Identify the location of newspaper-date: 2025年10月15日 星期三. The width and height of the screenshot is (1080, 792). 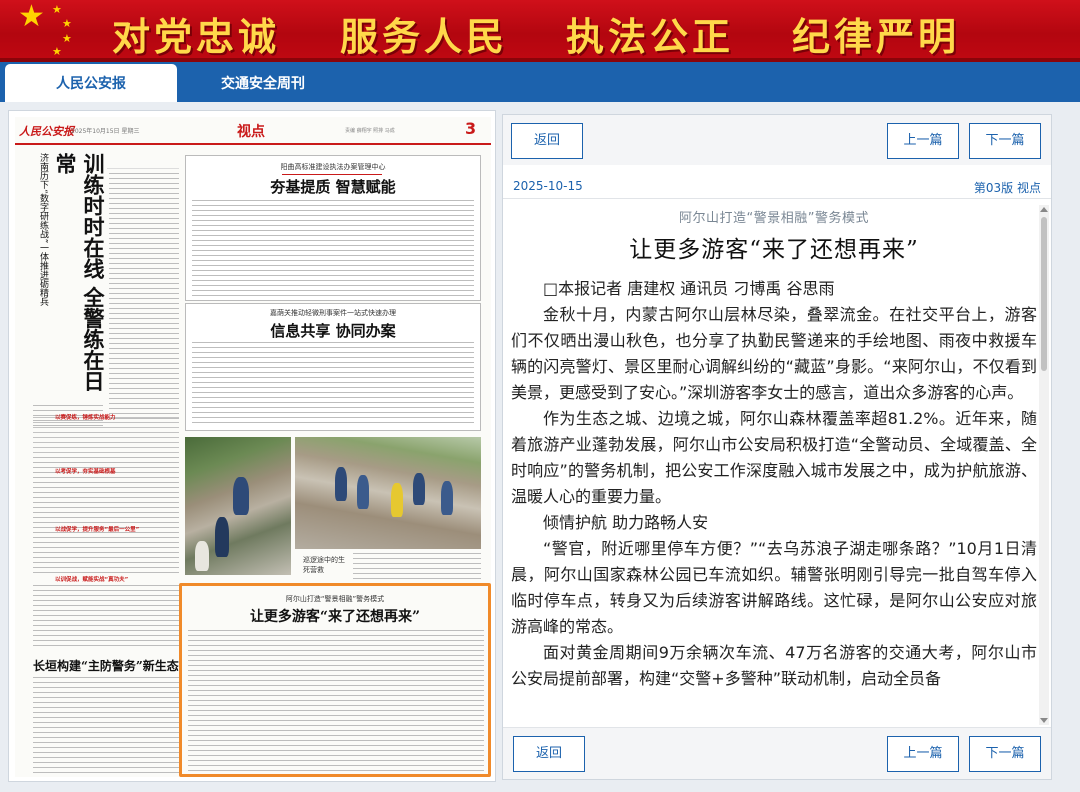
(105, 131).